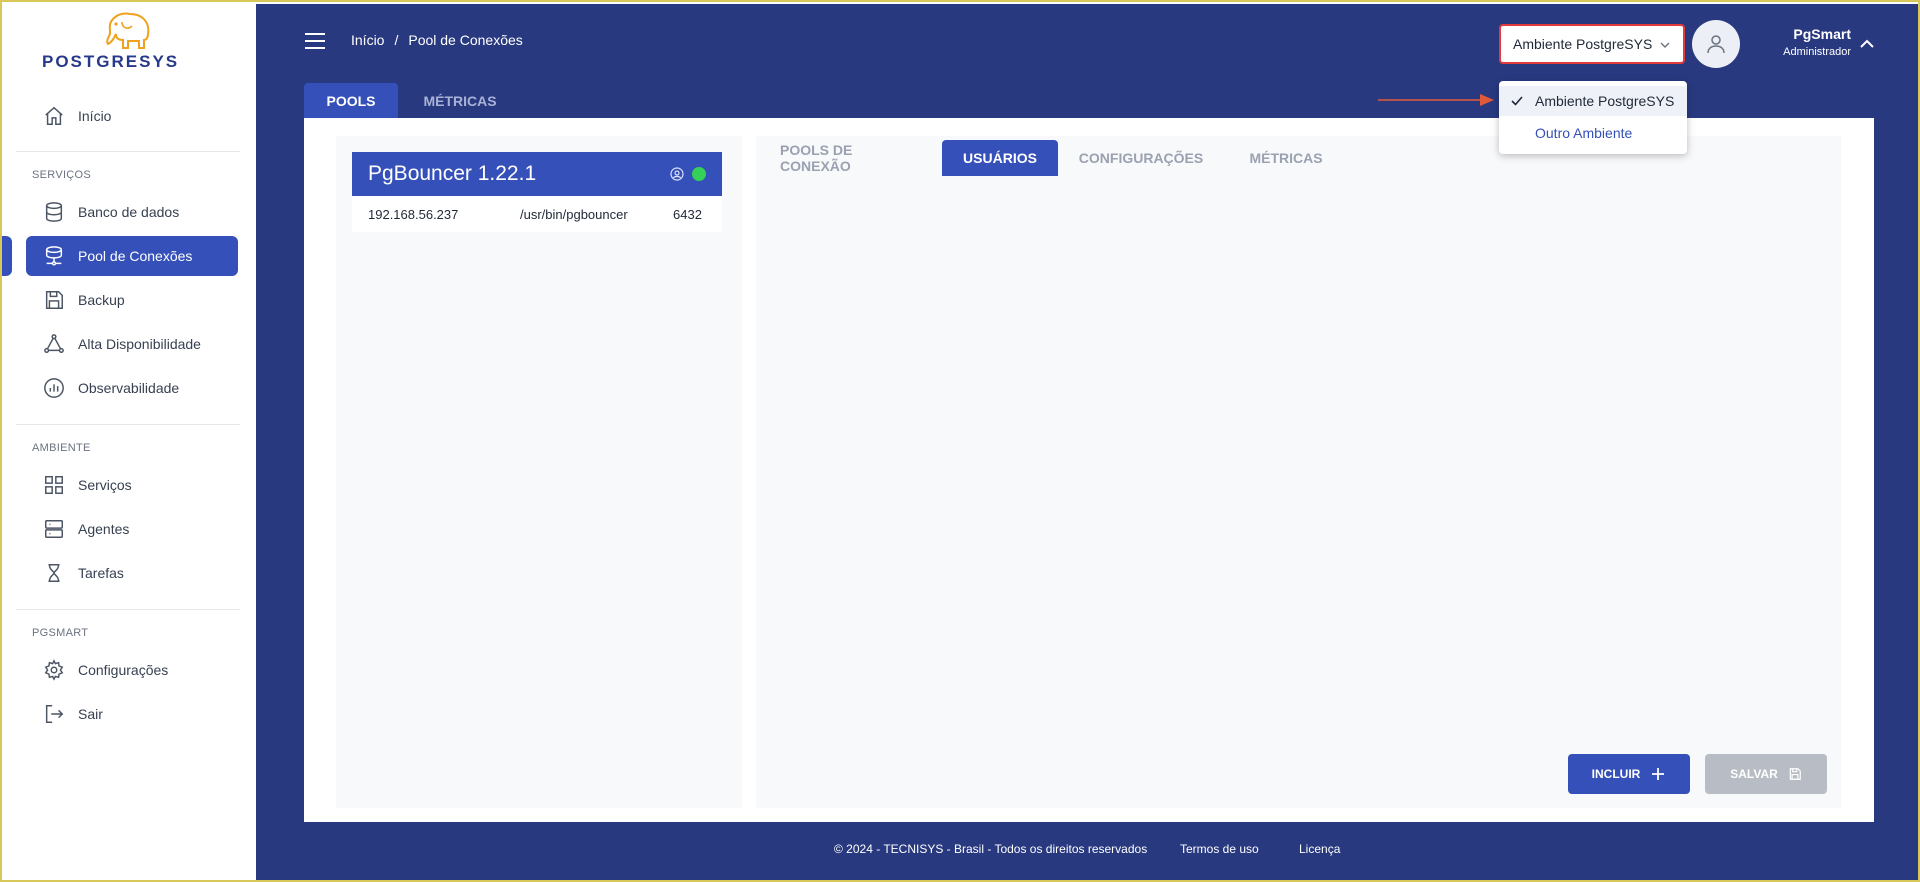 Image resolution: width=1920 pixels, height=882 pixels. I want to click on logo-text: POSTGRESYS, so click(111, 61).